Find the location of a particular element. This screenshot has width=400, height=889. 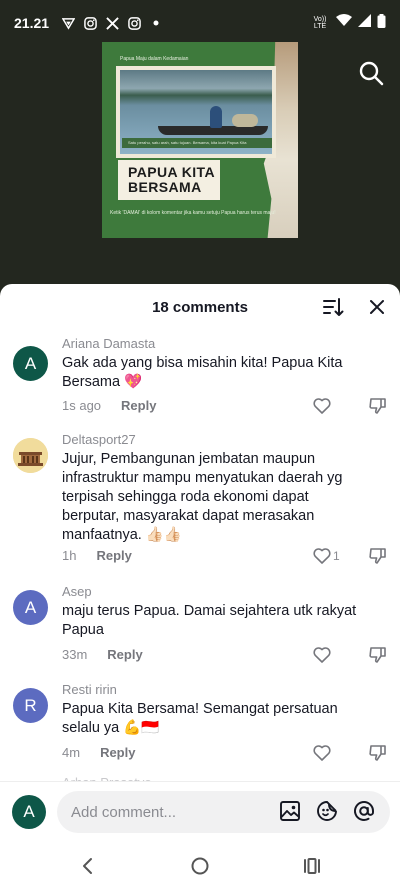

boatman-shape is located at coordinates (216, 117).